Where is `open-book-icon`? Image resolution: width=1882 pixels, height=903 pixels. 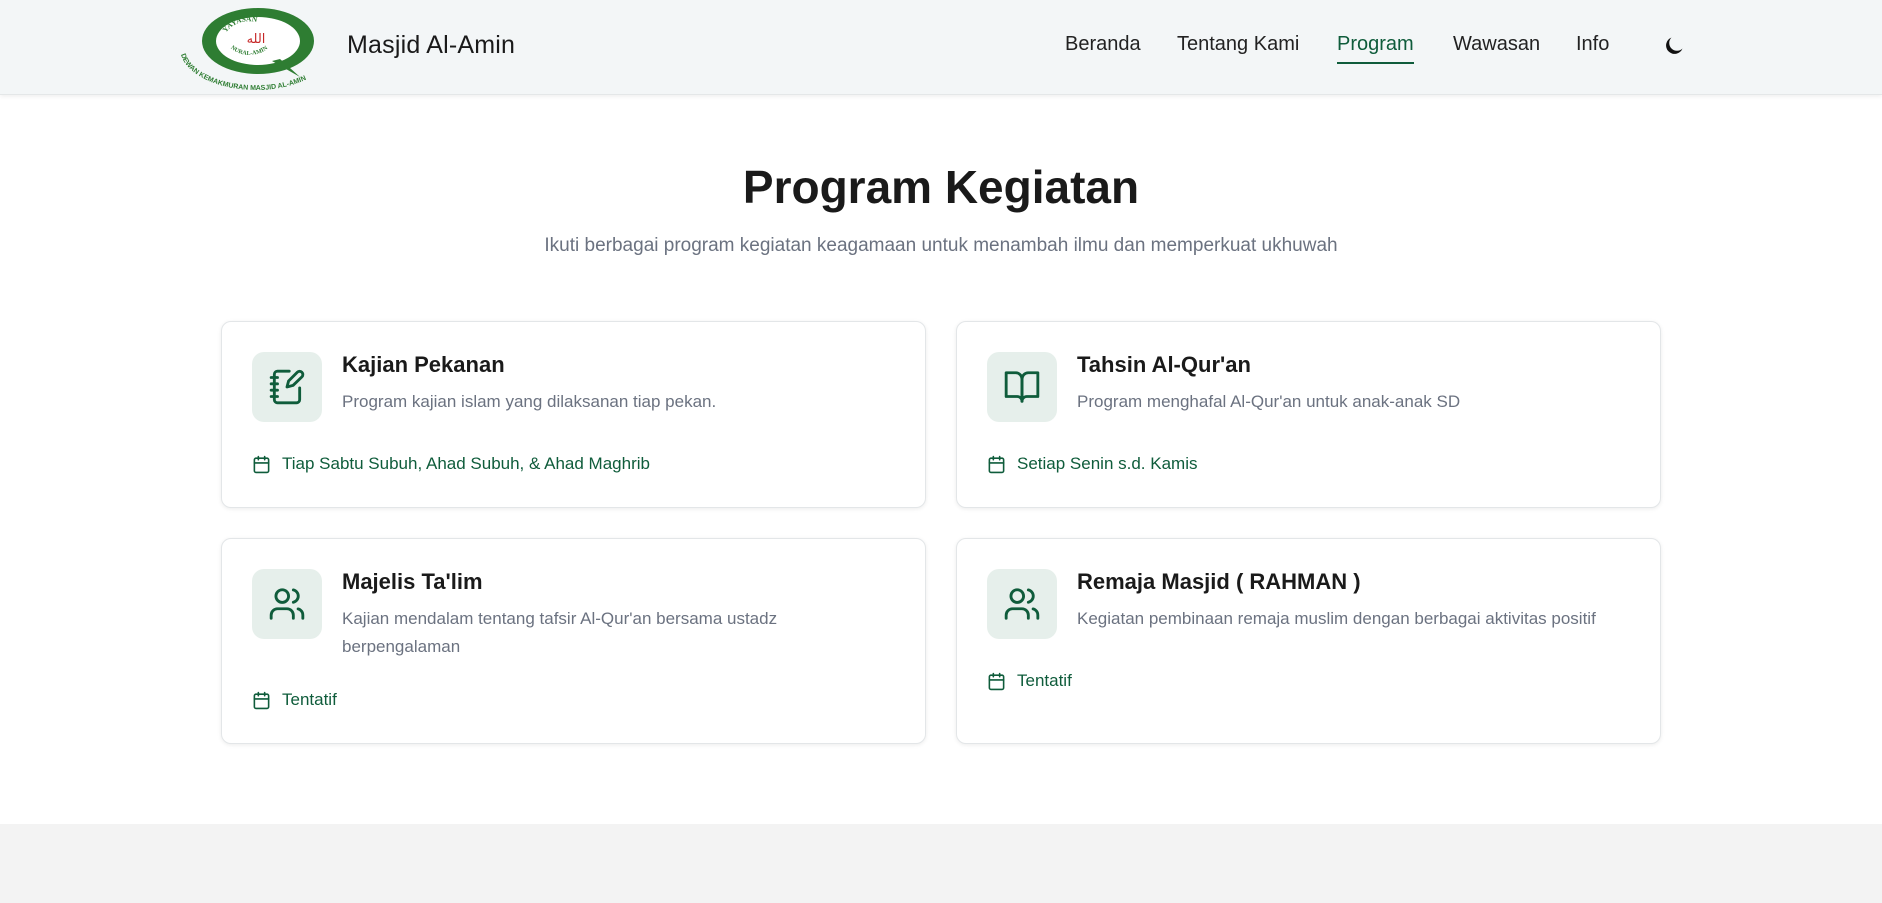
open-book-icon is located at coordinates (1022, 387).